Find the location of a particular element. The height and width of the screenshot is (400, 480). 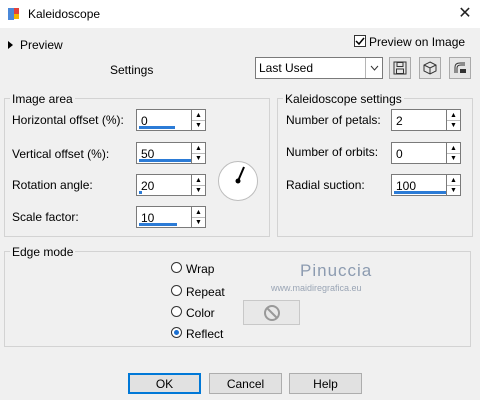

radial-suction-slider is located at coordinates (420, 192).